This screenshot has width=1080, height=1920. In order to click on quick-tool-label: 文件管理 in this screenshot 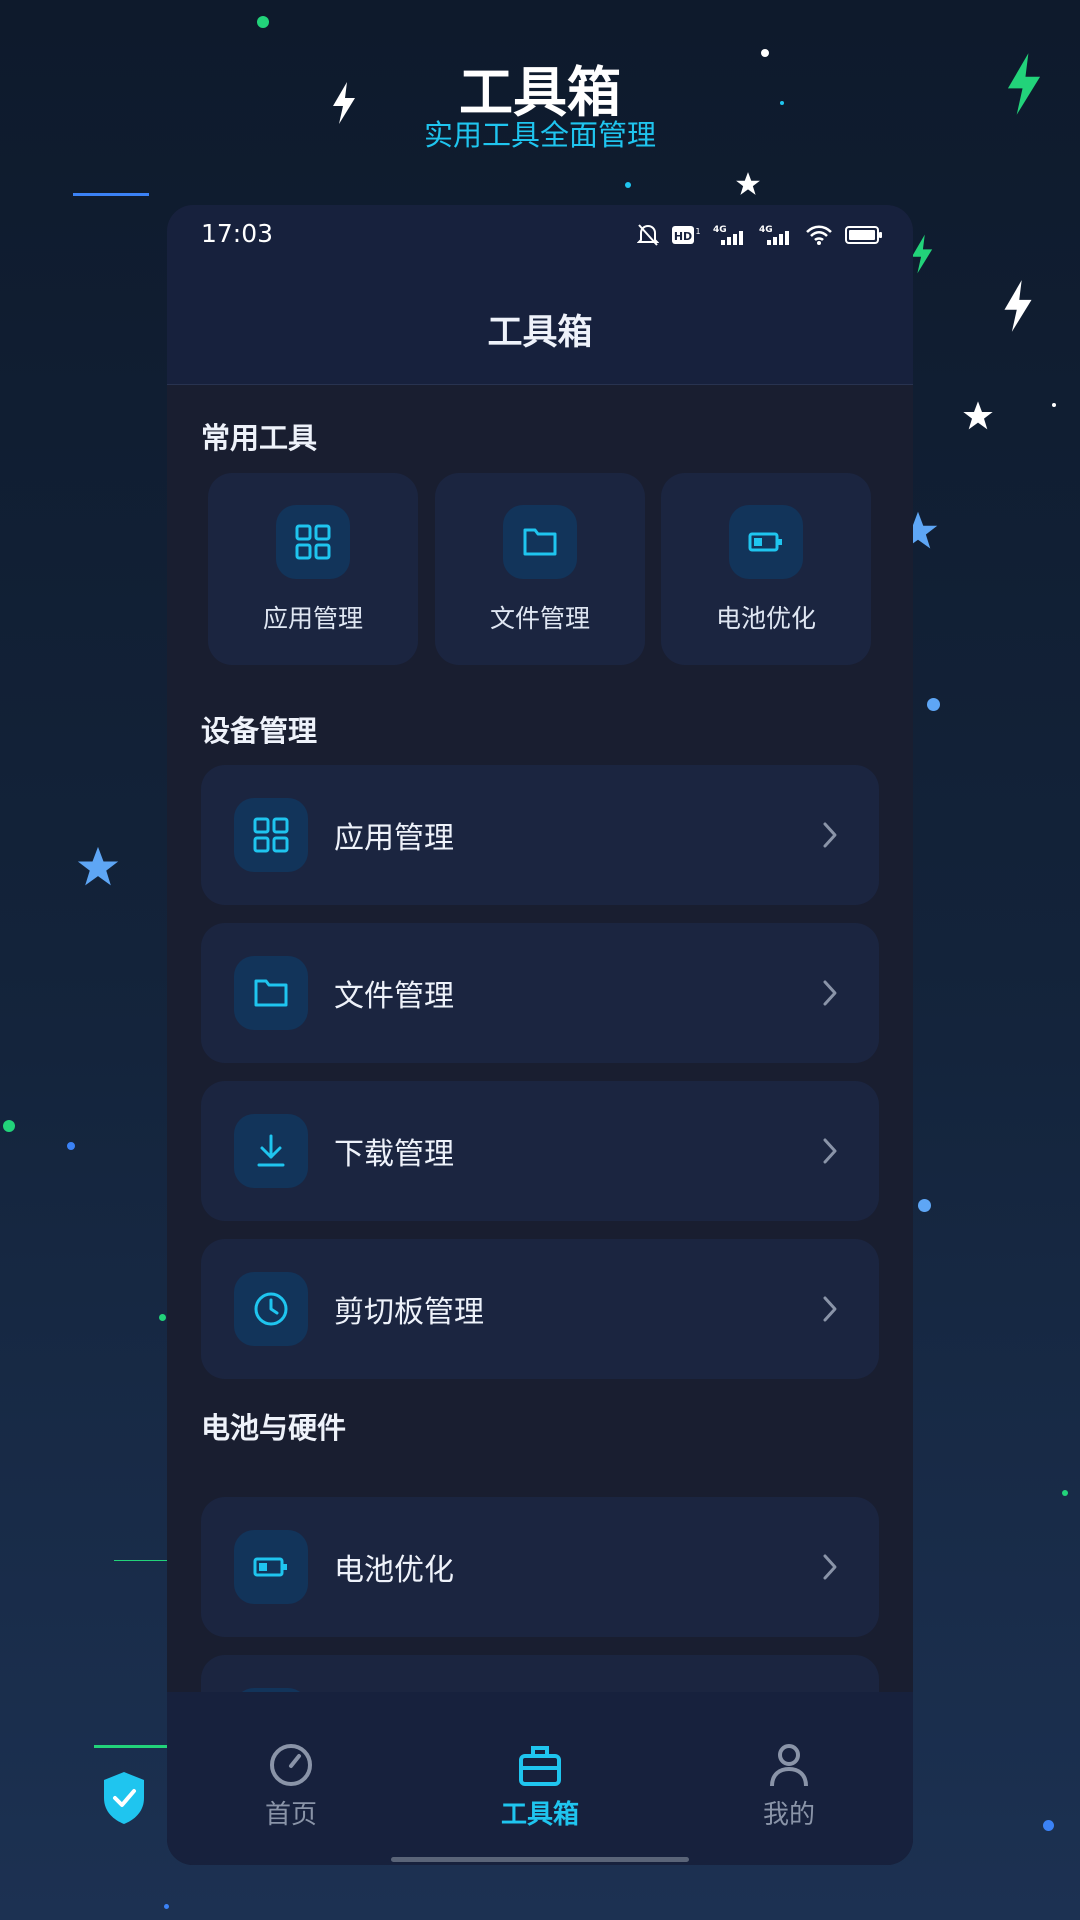, I will do `click(539, 618)`.